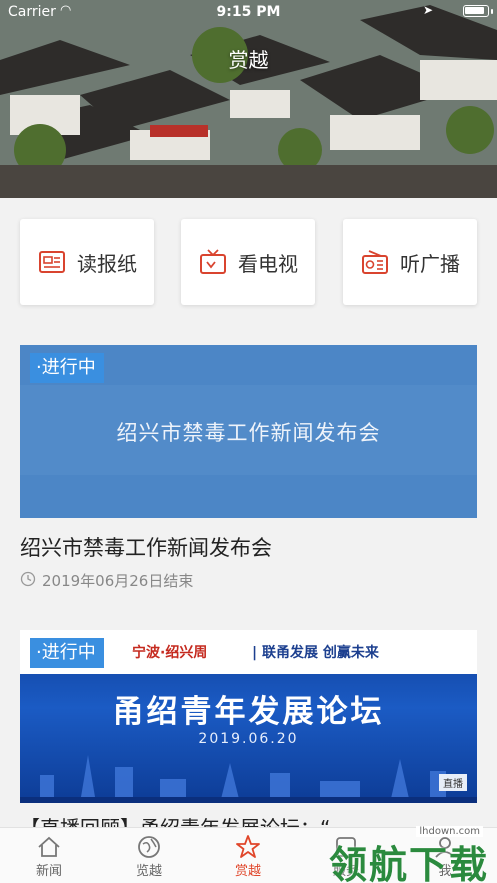  What do you see at coordinates (48, 871) in the screenshot?
I see `tab-label: 新闻` at bounding box center [48, 871].